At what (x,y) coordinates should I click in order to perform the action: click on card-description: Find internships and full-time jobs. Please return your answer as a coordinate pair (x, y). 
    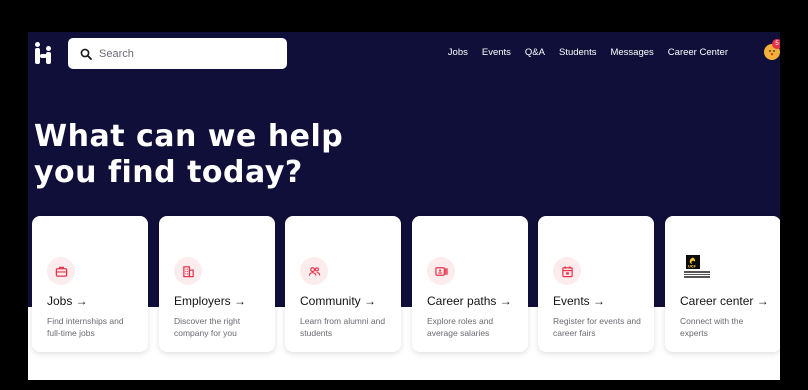
    Looking at the image, I should click on (85, 327).